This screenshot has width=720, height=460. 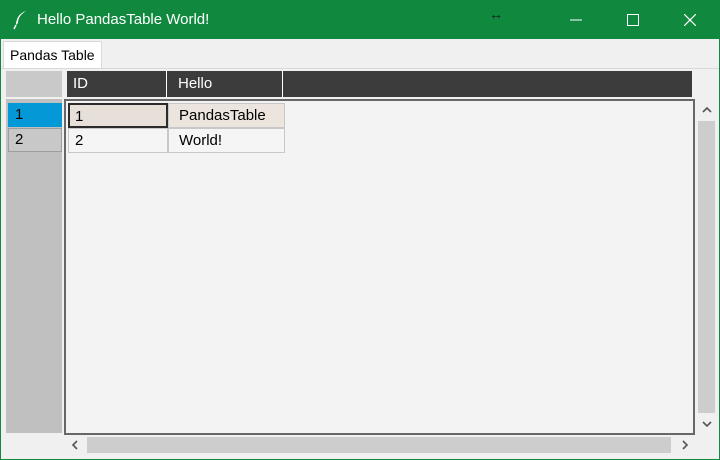 What do you see at coordinates (35, 115) in the screenshot?
I see `row-index-1: 1` at bounding box center [35, 115].